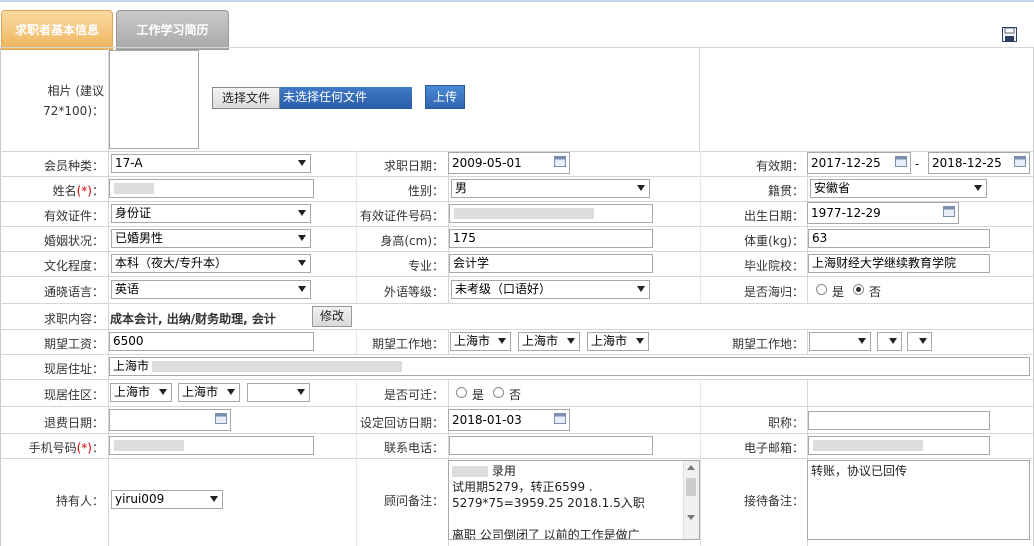 The height and width of the screenshot is (546, 1034). What do you see at coordinates (425, 266) in the screenshot?
I see `major-label: 专业：` at bounding box center [425, 266].